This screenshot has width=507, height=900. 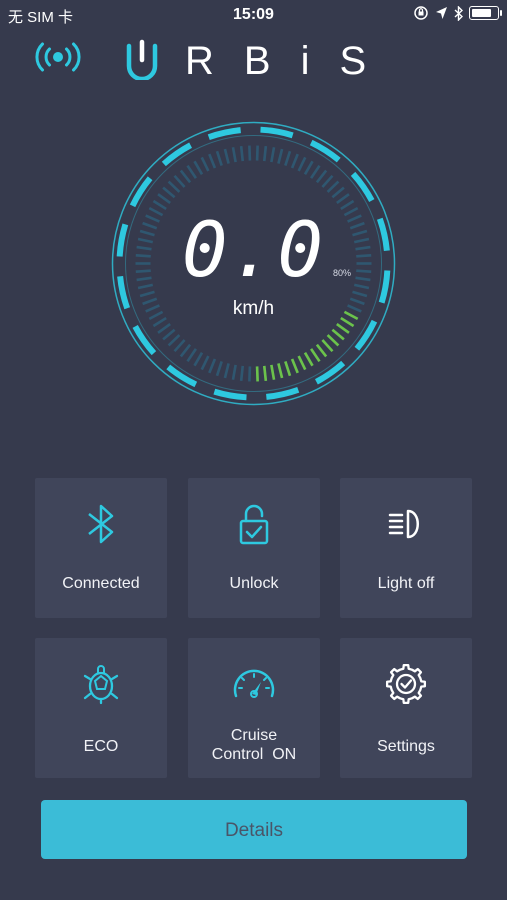 What do you see at coordinates (403, 524) in the screenshot?
I see `headlight-icon` at bounding box center [403, 524].